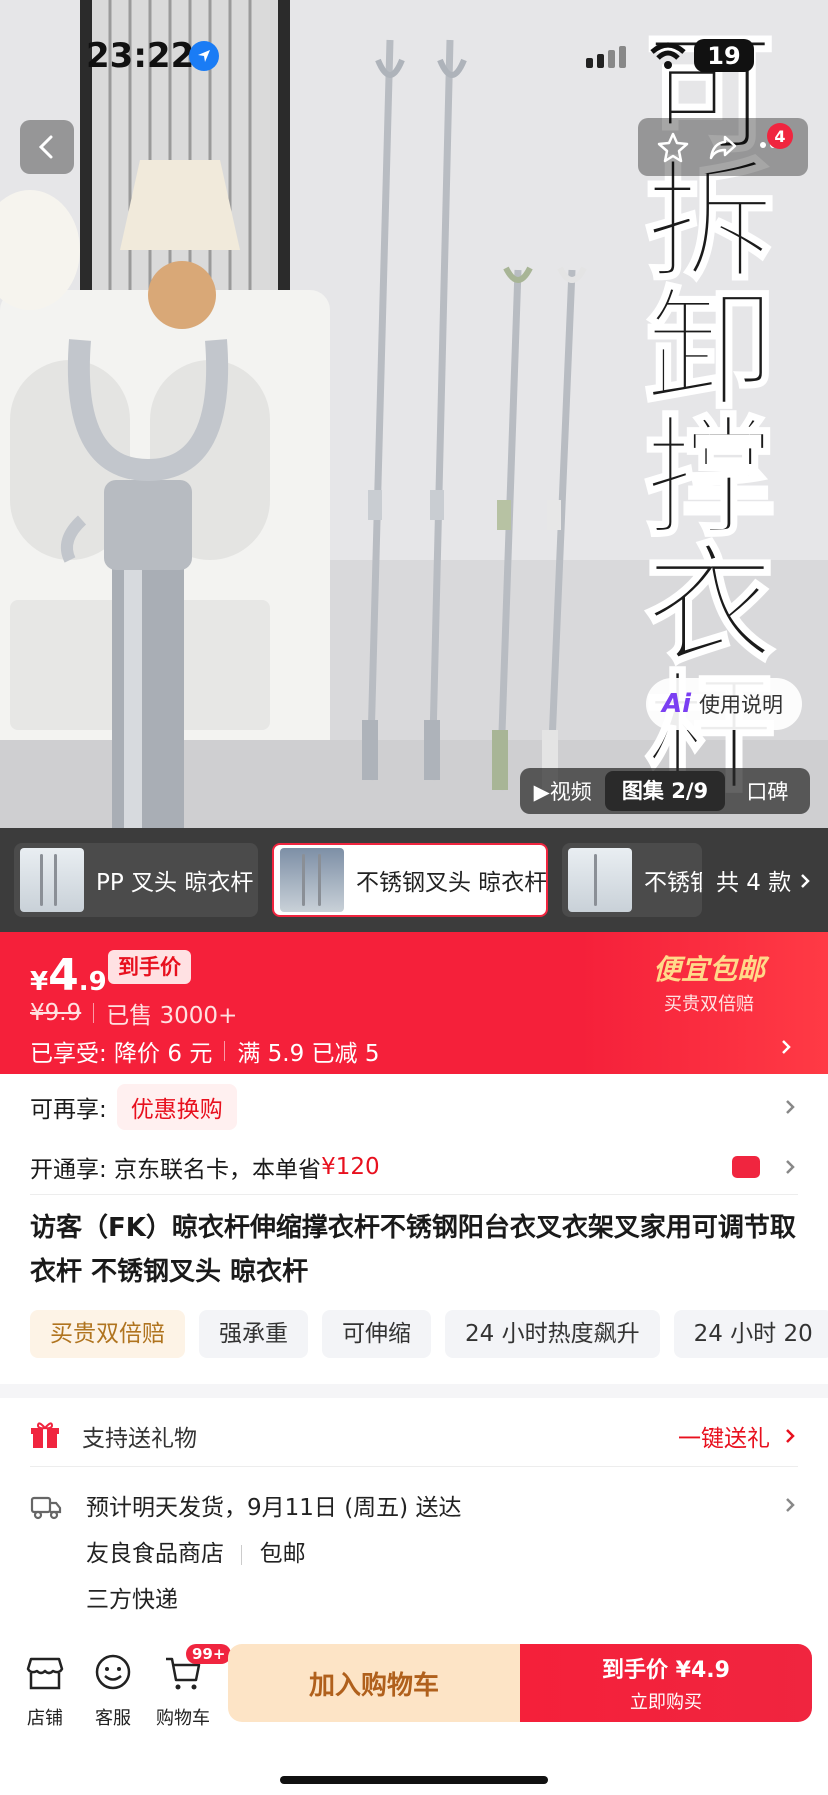 This screenshot has height=1795, width=828. Describe the element at coordinates (763, 880) in the screenshot. I see `variant-count-link: 共 4 款` at that location.